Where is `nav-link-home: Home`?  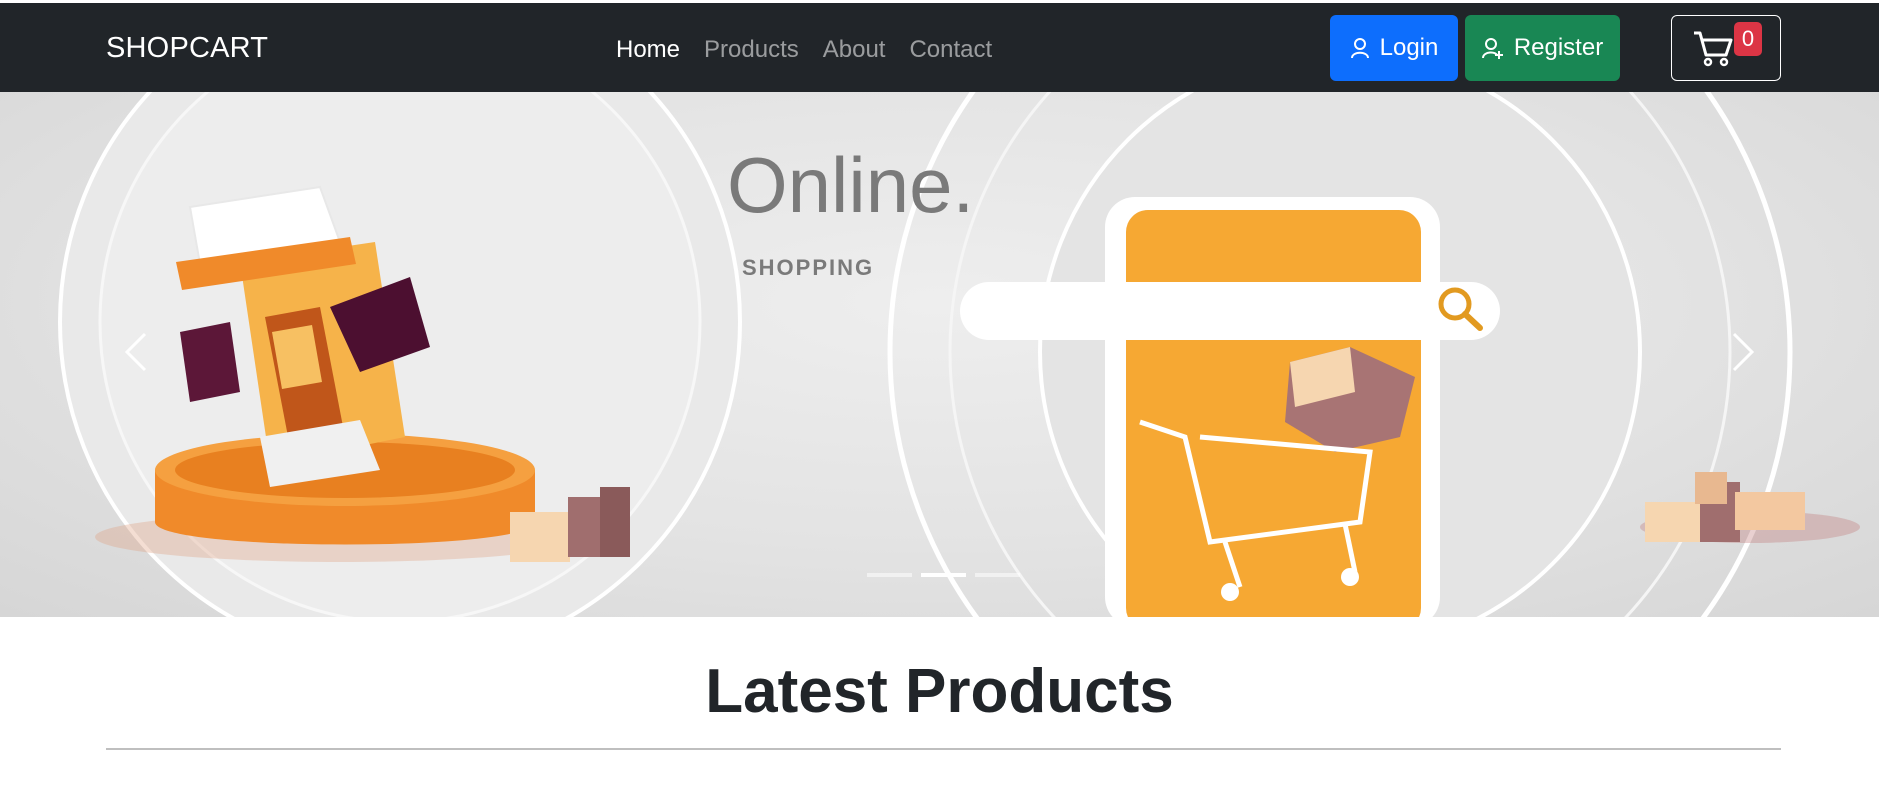 nav-link-home: Home is located at coordinates (648, 50).